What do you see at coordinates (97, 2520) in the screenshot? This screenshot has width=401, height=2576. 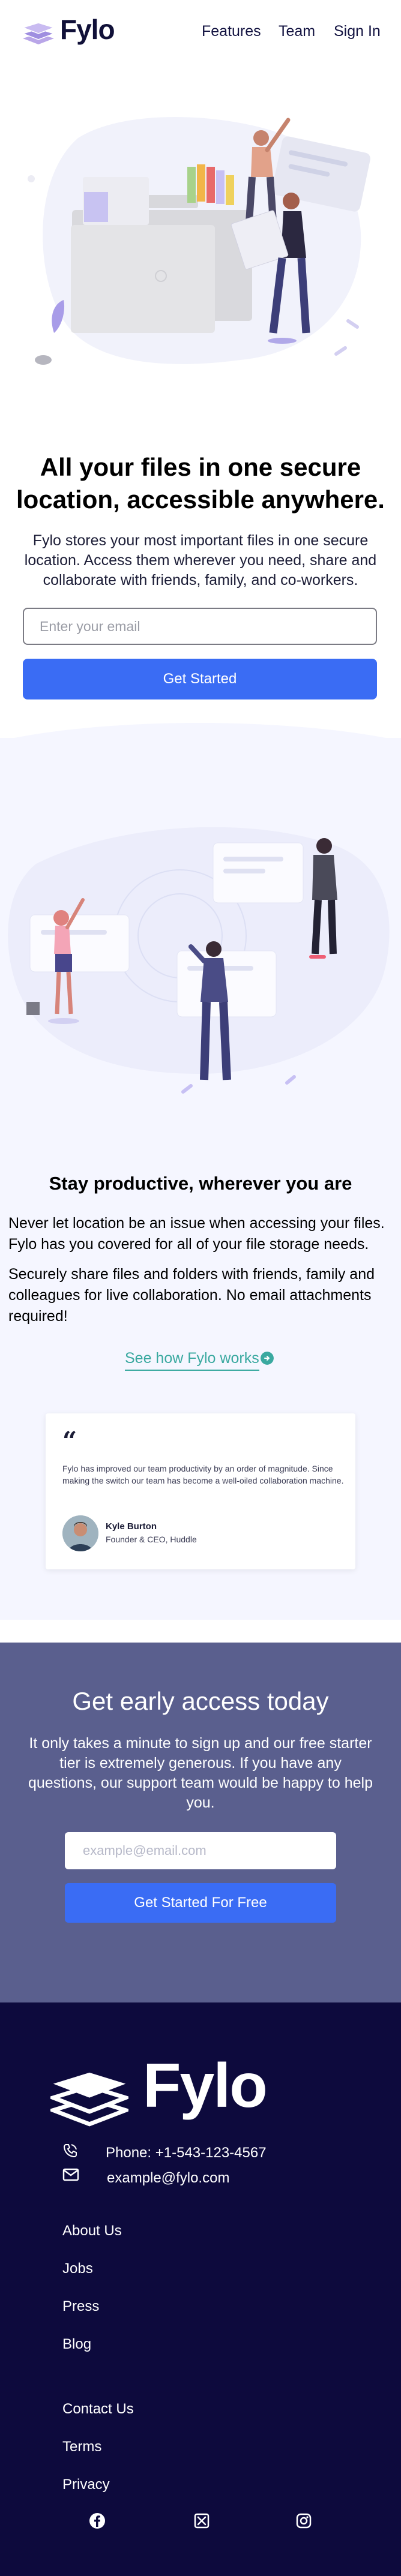 I see `facebook-icon` at bounding box center [97, 2520].